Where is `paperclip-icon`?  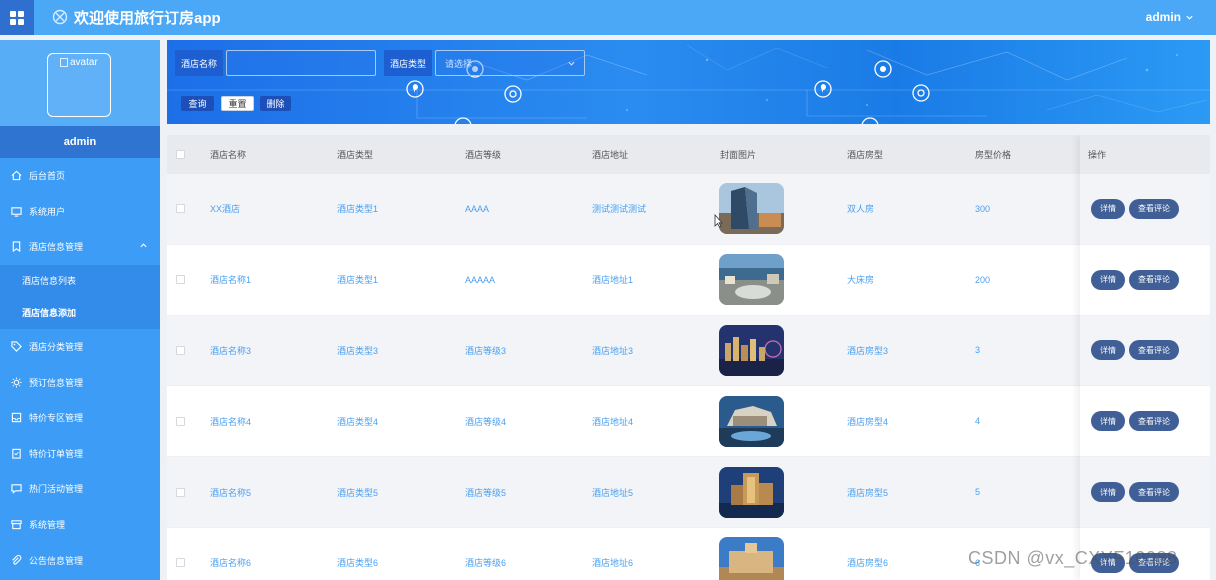 paperclip-icon is located at coordinates (16, 560).